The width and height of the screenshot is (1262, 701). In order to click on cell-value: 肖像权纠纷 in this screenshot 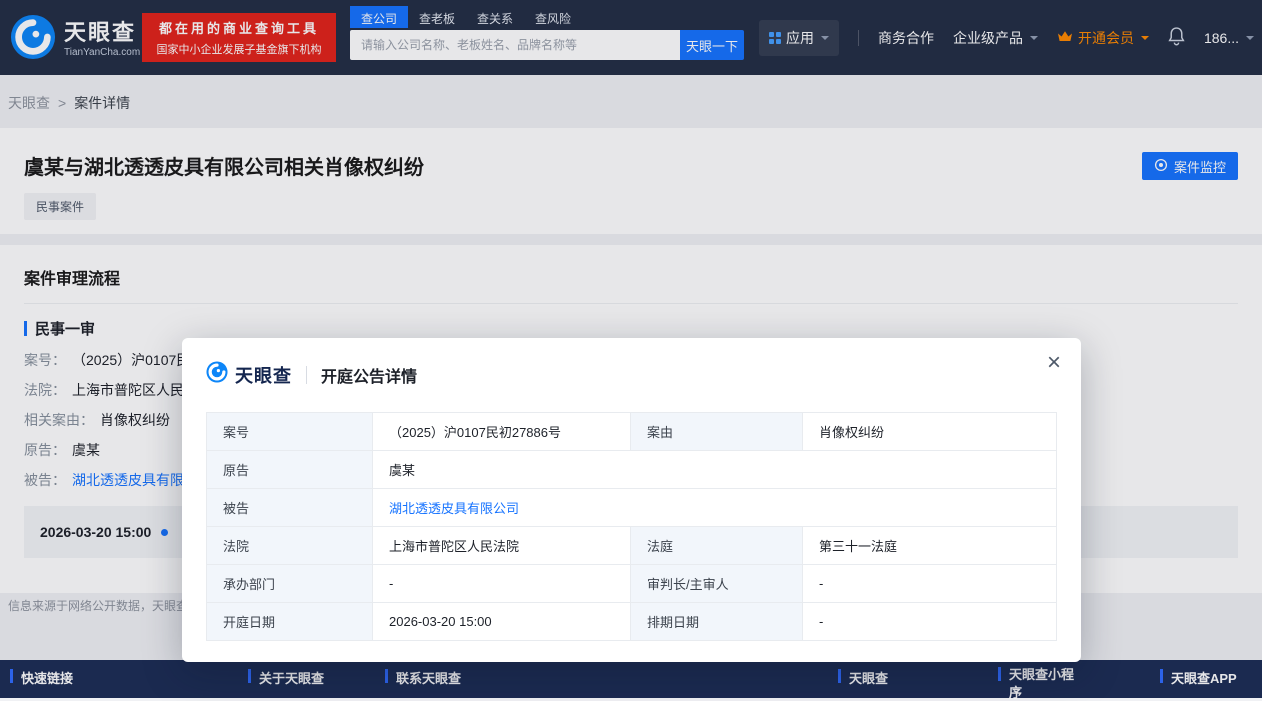, I will do `click(929, 431)`.